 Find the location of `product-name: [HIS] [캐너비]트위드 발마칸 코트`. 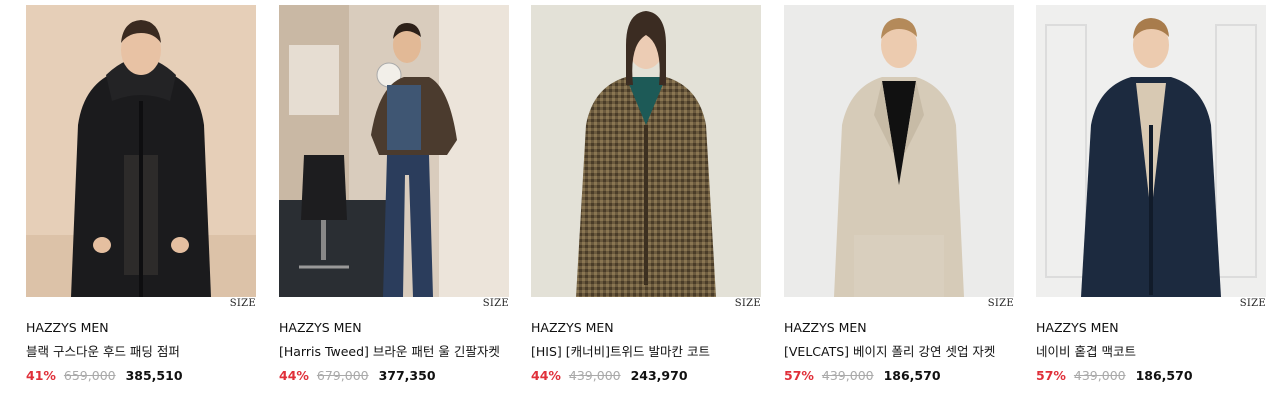

product-name: [HIS] [캐너비]트위드 발마칸 코트 is located at coordinates (620, 350).